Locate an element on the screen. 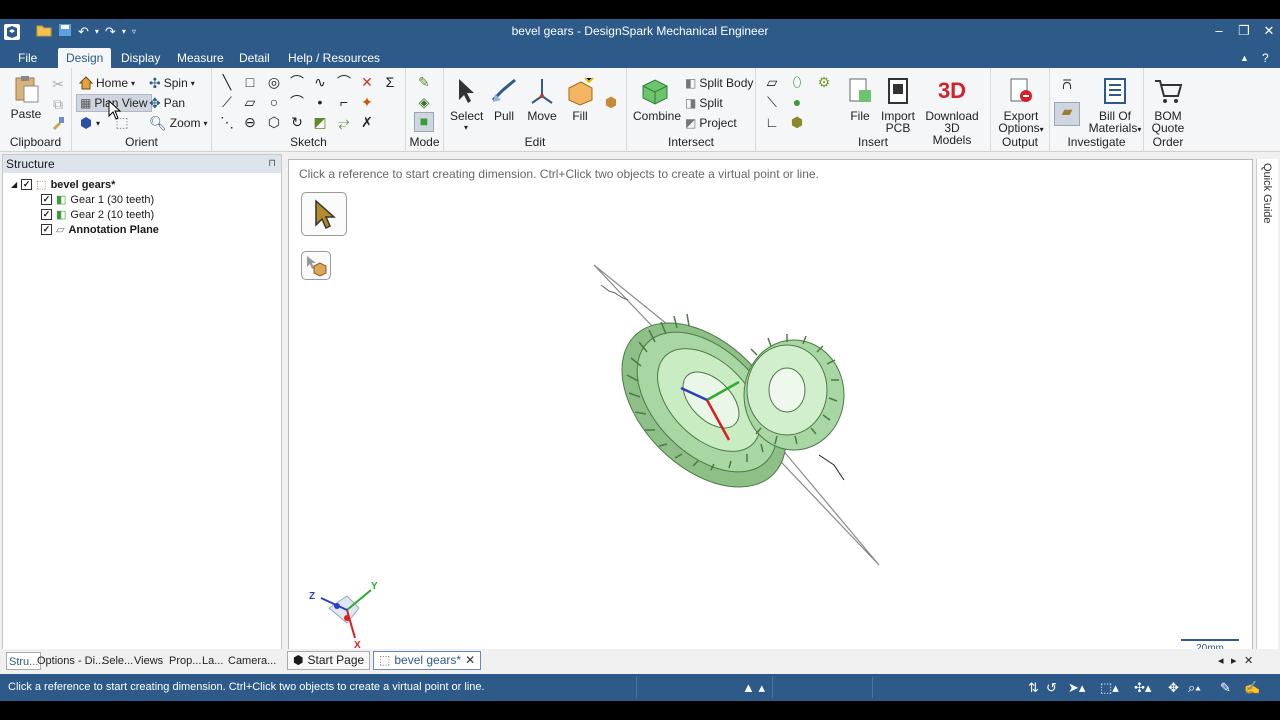 The image size is (1280, 720). export-options-button: Export Options▾ is located at coordinates (1021, 106).